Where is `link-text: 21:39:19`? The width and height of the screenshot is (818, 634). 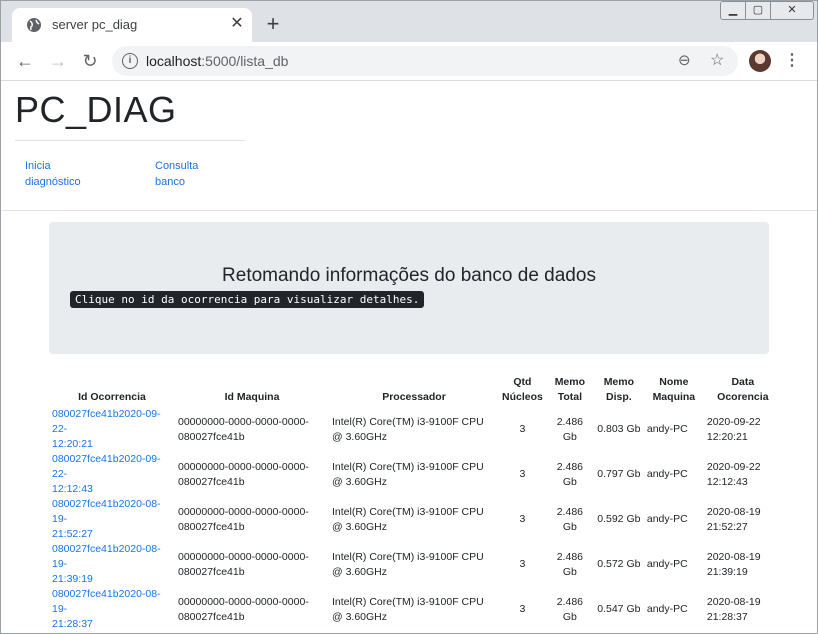 link-text: 21:39:19 is located at coordinates (72, 579).